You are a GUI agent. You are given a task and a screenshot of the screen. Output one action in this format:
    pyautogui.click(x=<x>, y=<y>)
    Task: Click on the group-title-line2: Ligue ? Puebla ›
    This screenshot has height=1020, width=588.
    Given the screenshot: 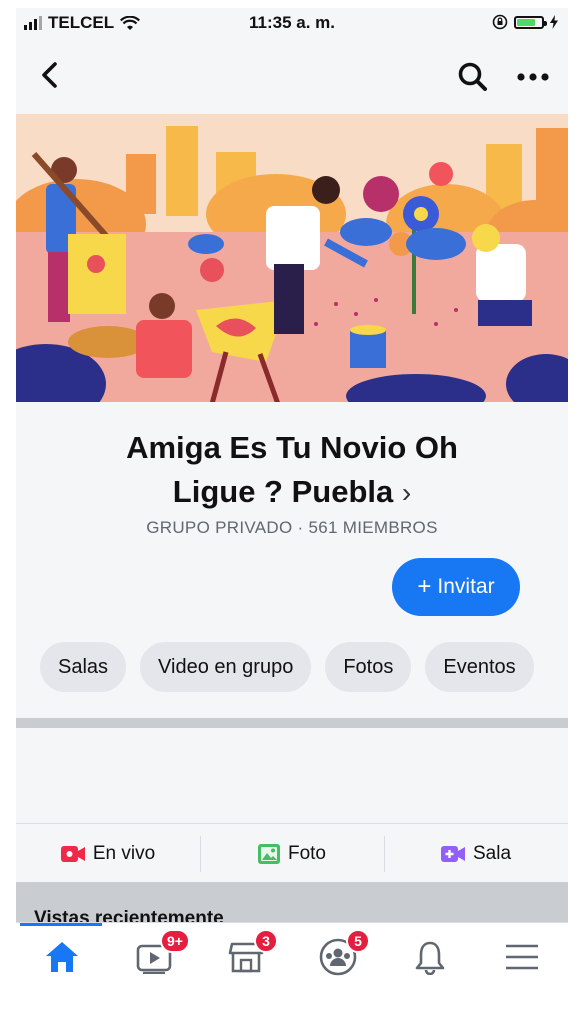 What is the action you would take?
    pyautogui.click(x=292, y=492)
    